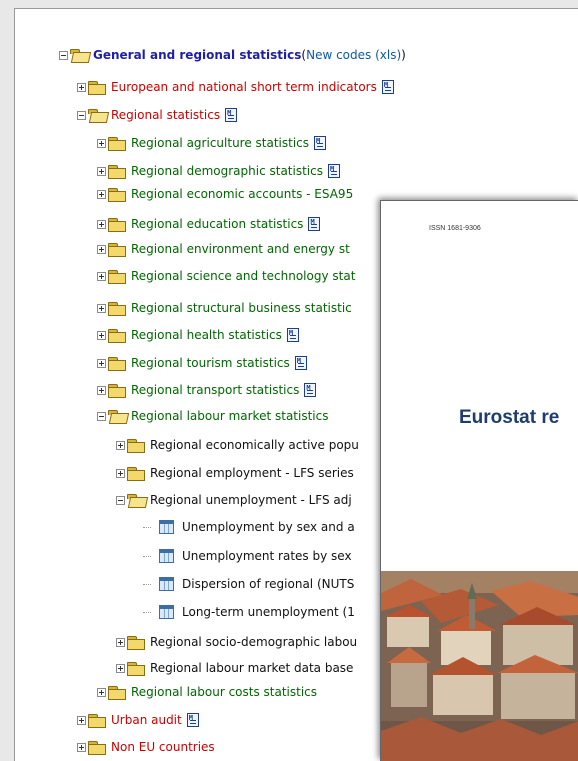  I want to click on tree-leaf-table: Unemployment rates by sex, so click(247, 556).